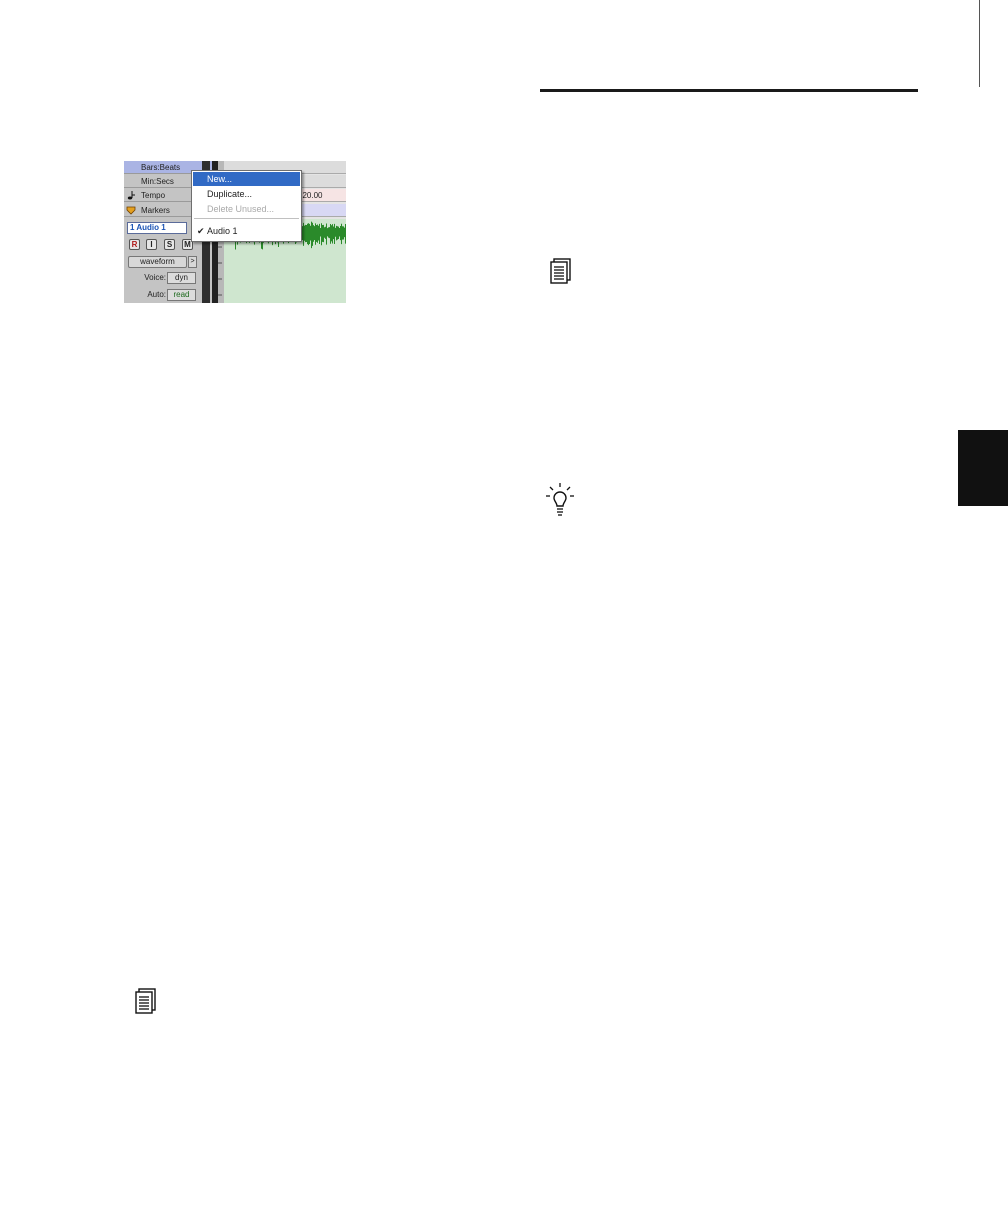 The width and height of the screenshot is (1008, 1224). I want to click on record-enable-button: R, so click(134, 244).